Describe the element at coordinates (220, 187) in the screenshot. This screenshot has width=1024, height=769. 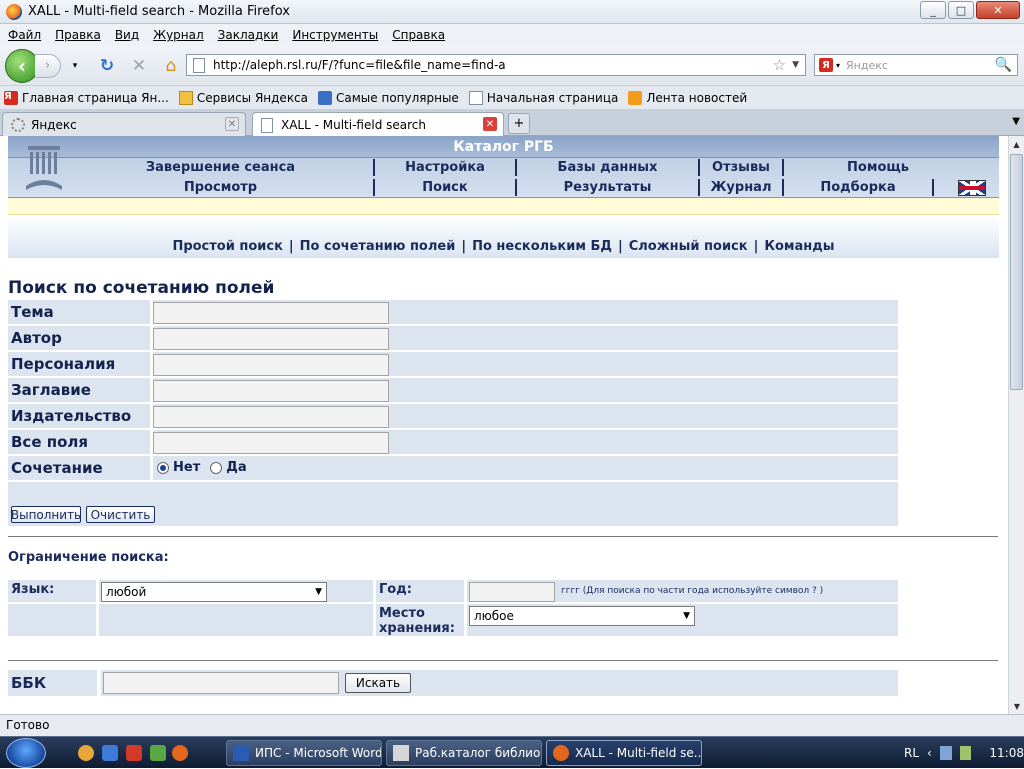
I see `nav-browse: Просмотр` at that location.